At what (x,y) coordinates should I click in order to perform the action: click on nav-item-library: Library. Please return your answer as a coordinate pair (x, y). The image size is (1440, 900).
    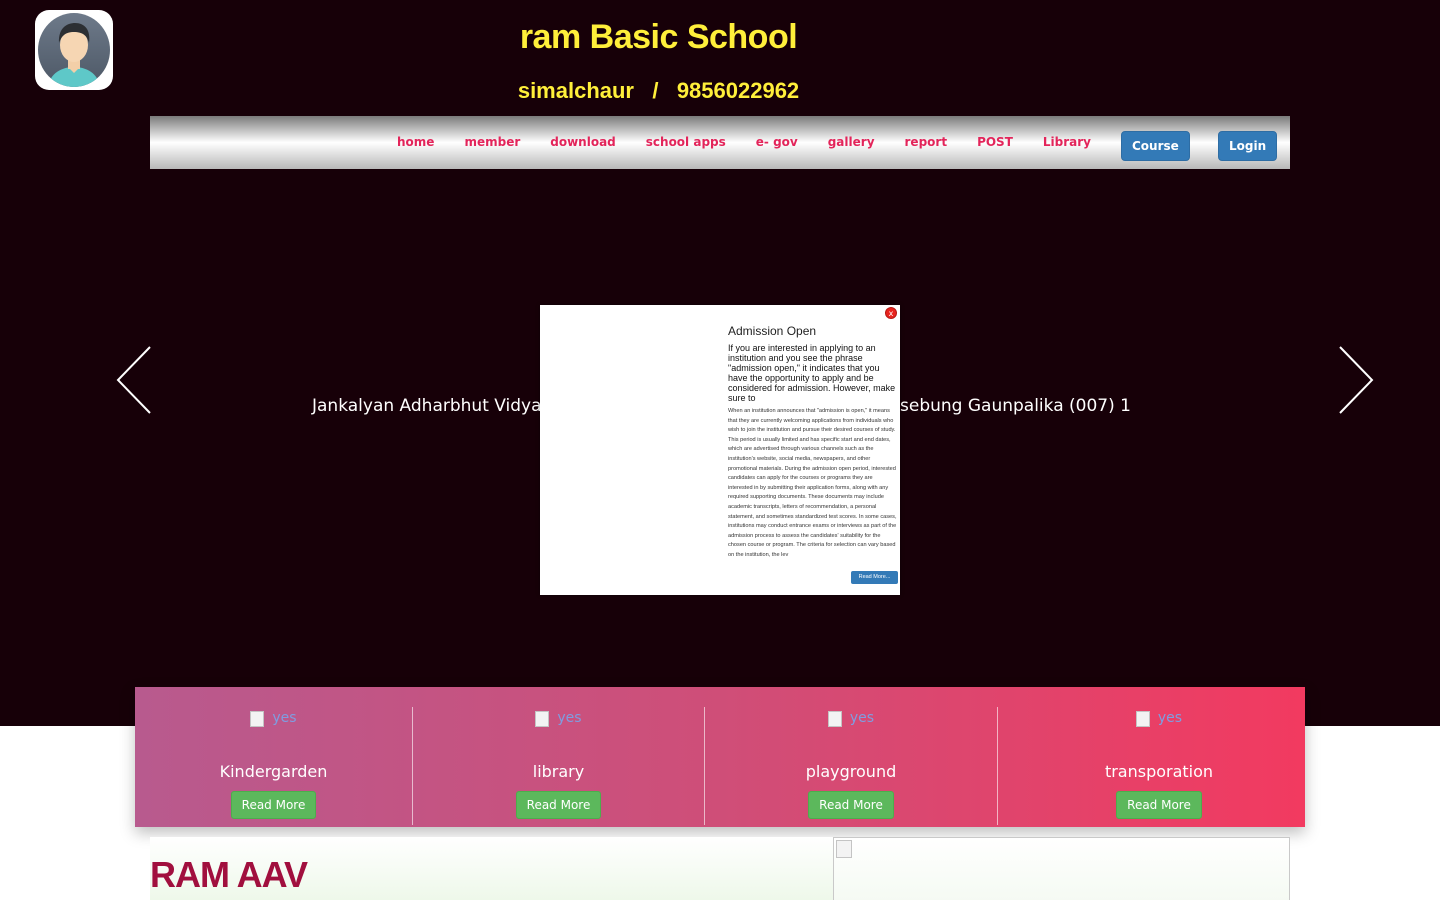
    Looking at the image, I should click on (1067, 142).